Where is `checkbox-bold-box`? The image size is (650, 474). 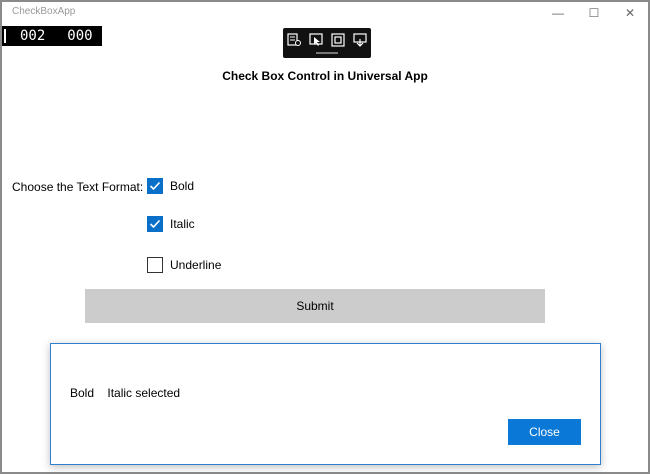
checkbox-bold-box is located at coordinates (155, 186).